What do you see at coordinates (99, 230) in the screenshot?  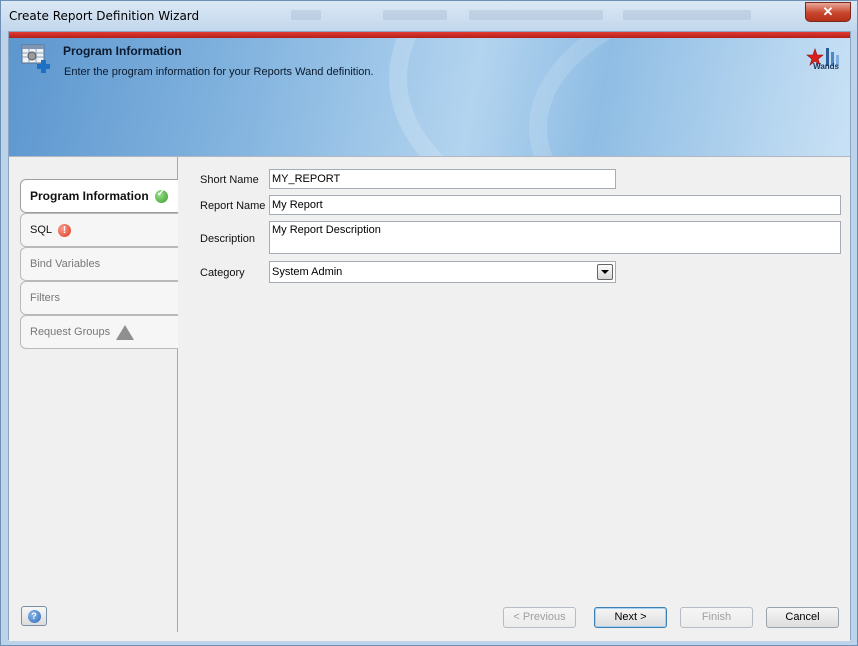 I see `step-sql: SQL !` at bounding box center [99, 230].